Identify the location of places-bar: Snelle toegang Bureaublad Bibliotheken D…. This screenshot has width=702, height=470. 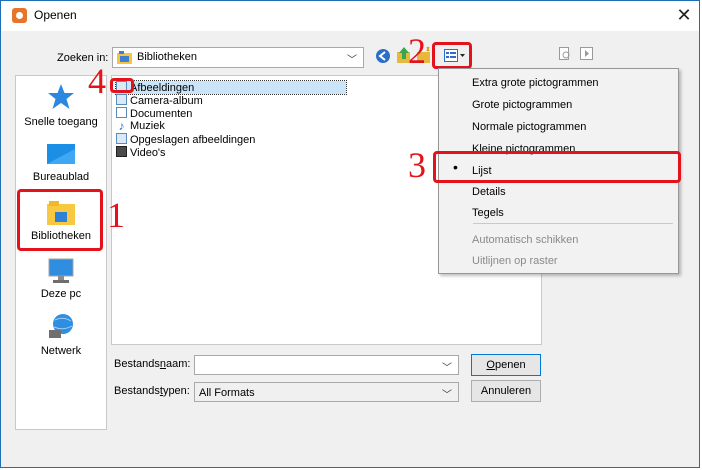
(61, 252).